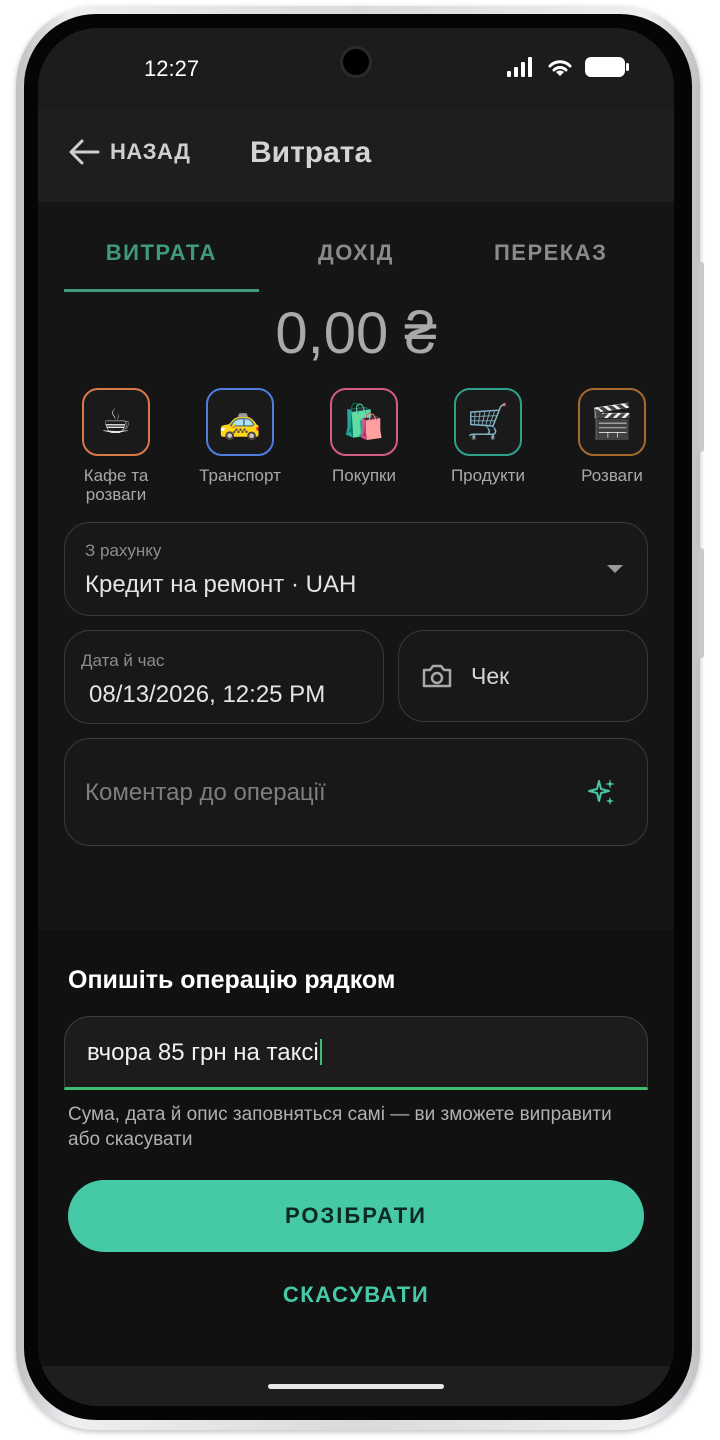 The width and height of the screenshot is (720, 1440). I want to click on receipt-button-label: Чек, so click(490, 675).